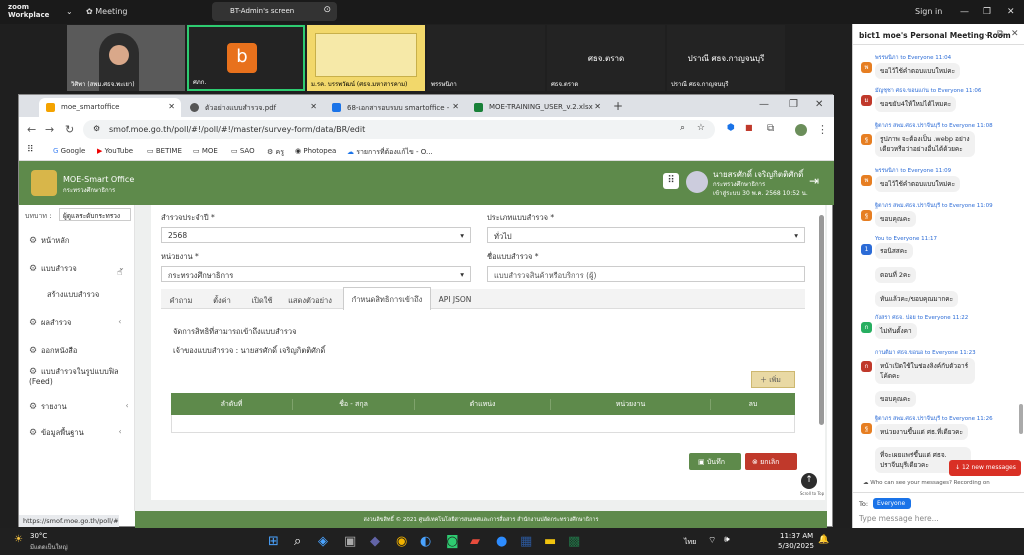 Image resolution: width=1024 pixels, height=555 pixels. I want to click on bookmark-kru: ⚙ ครู, so click(275, 152).